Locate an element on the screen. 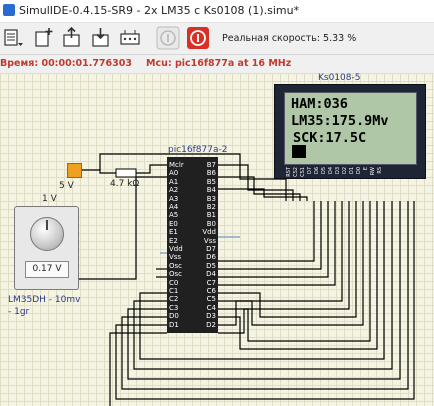  mcu-pin-left: A1 is located at coordinates (174, 181).